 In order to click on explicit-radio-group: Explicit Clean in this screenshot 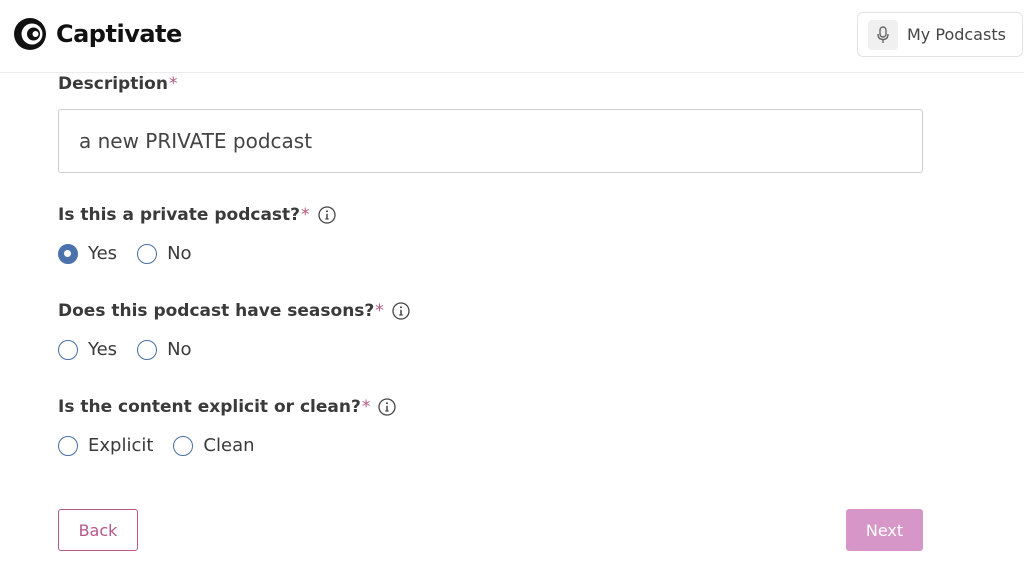, I will do `click(166, 445)`.